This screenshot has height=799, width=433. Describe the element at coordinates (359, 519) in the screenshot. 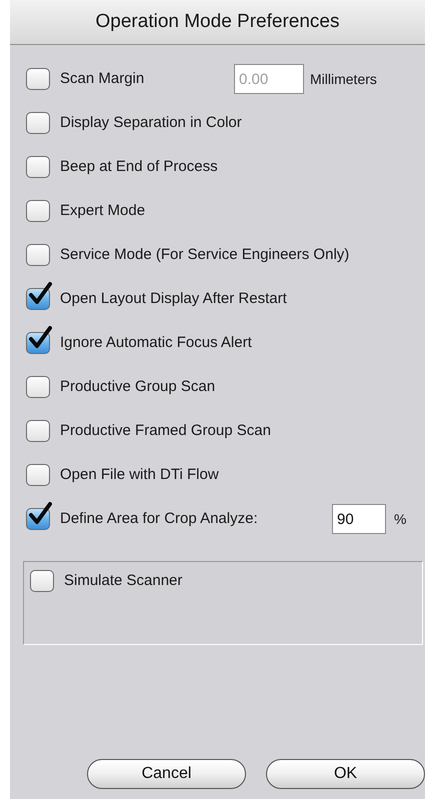

I see `value-field: 90` at that location.